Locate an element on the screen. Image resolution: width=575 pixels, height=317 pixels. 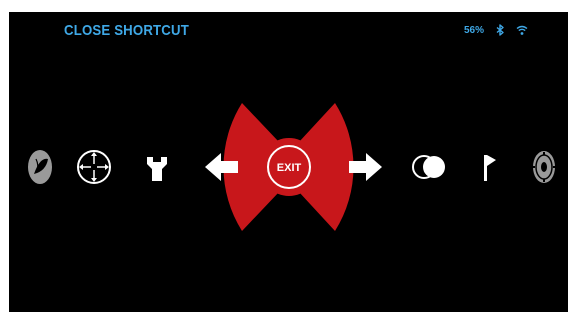
right-arrow-icon is located at coordinates (365, 167).